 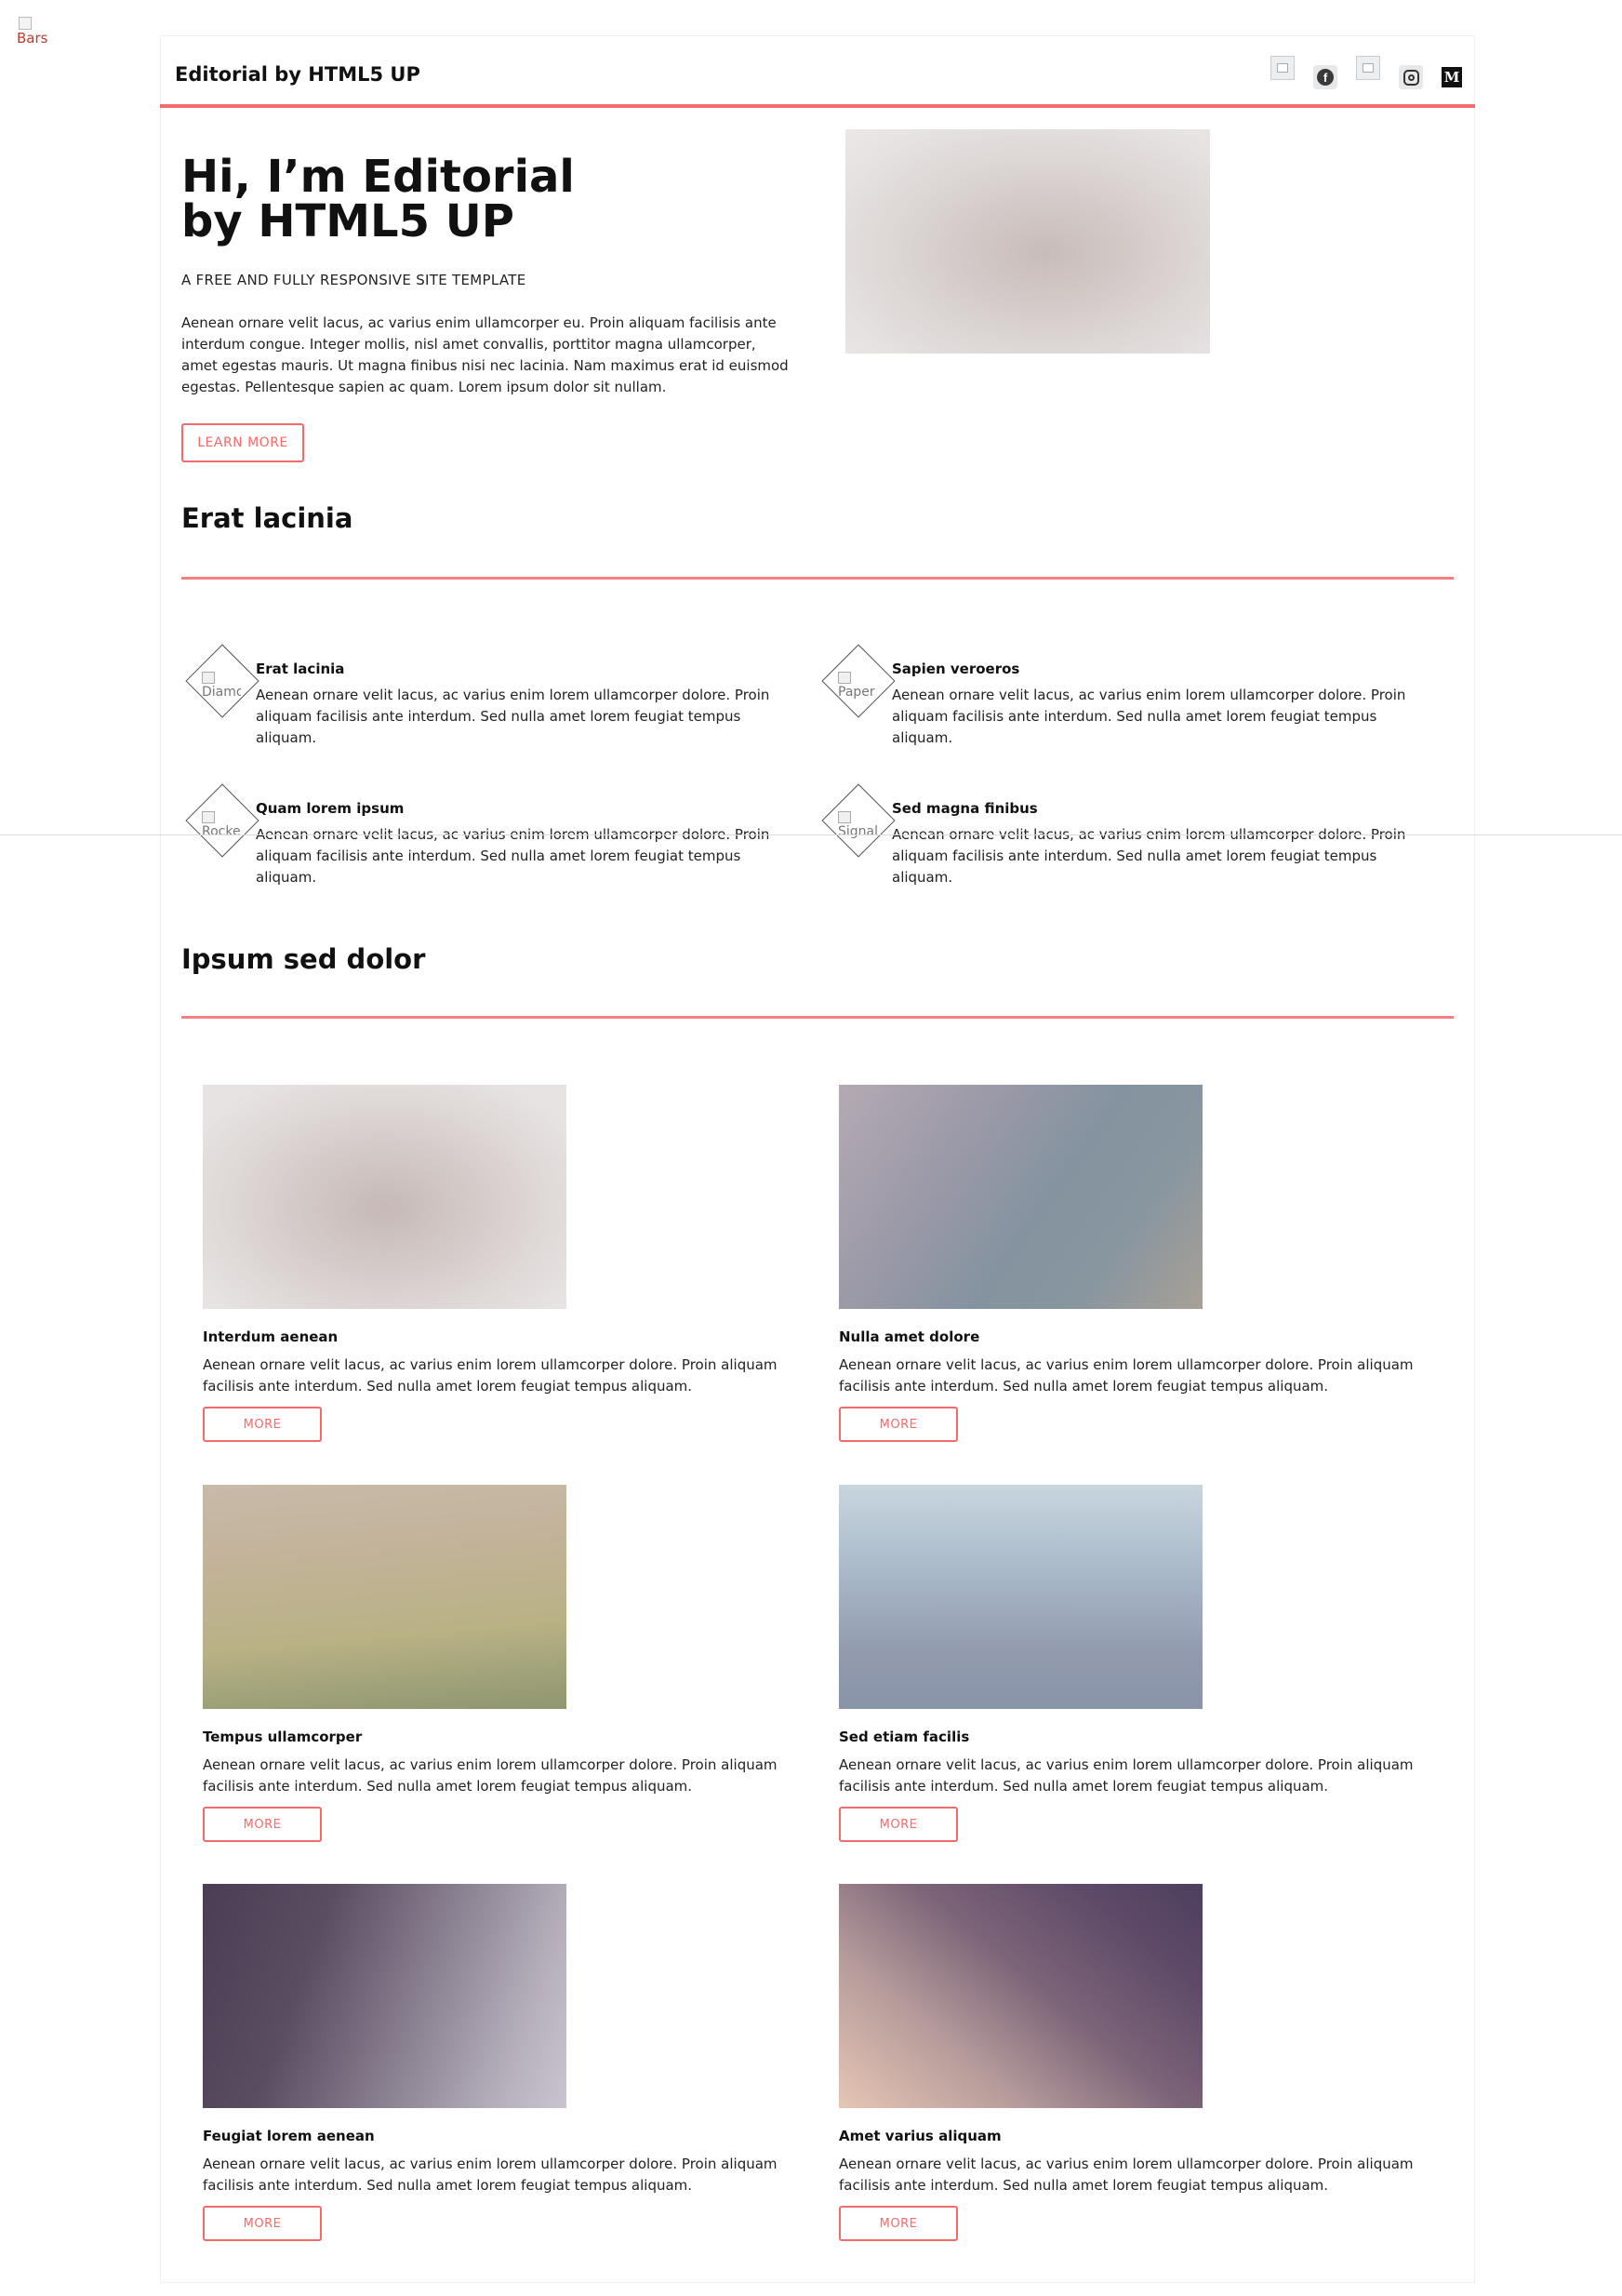 I want to click on feature-title: Sed magna finibus, so click(x=965, y=808).